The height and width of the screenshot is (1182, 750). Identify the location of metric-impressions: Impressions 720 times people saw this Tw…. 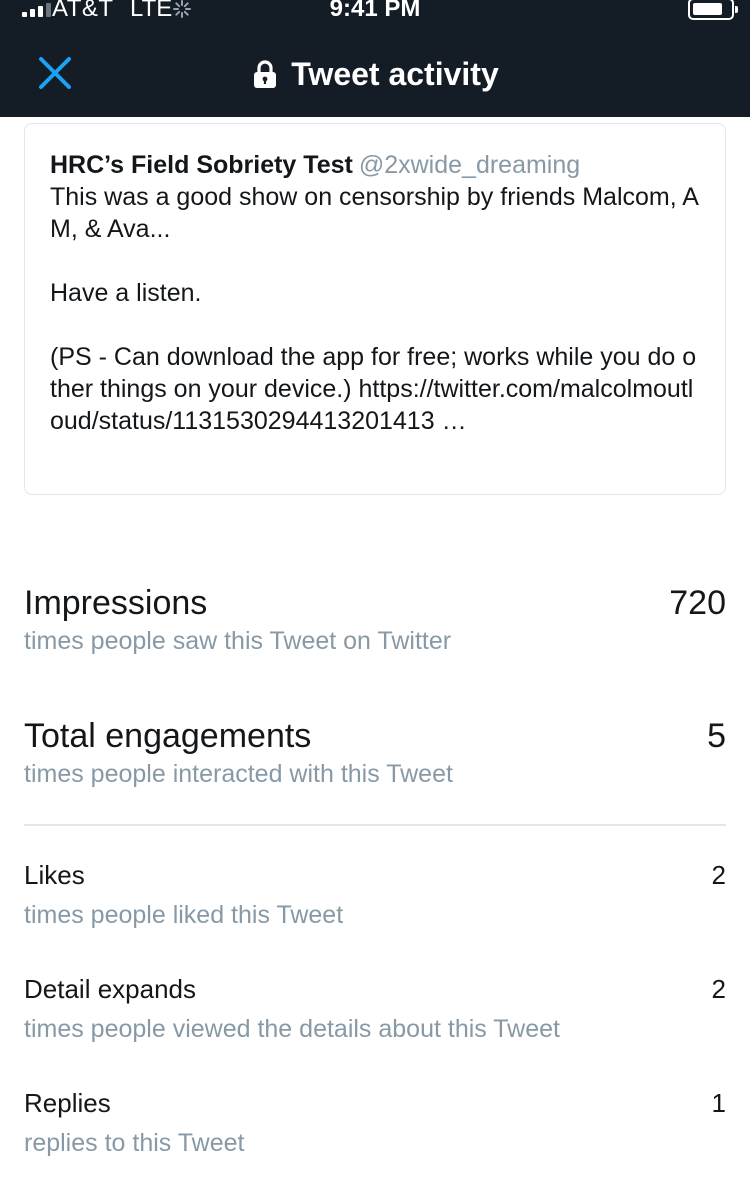
(375, 620).